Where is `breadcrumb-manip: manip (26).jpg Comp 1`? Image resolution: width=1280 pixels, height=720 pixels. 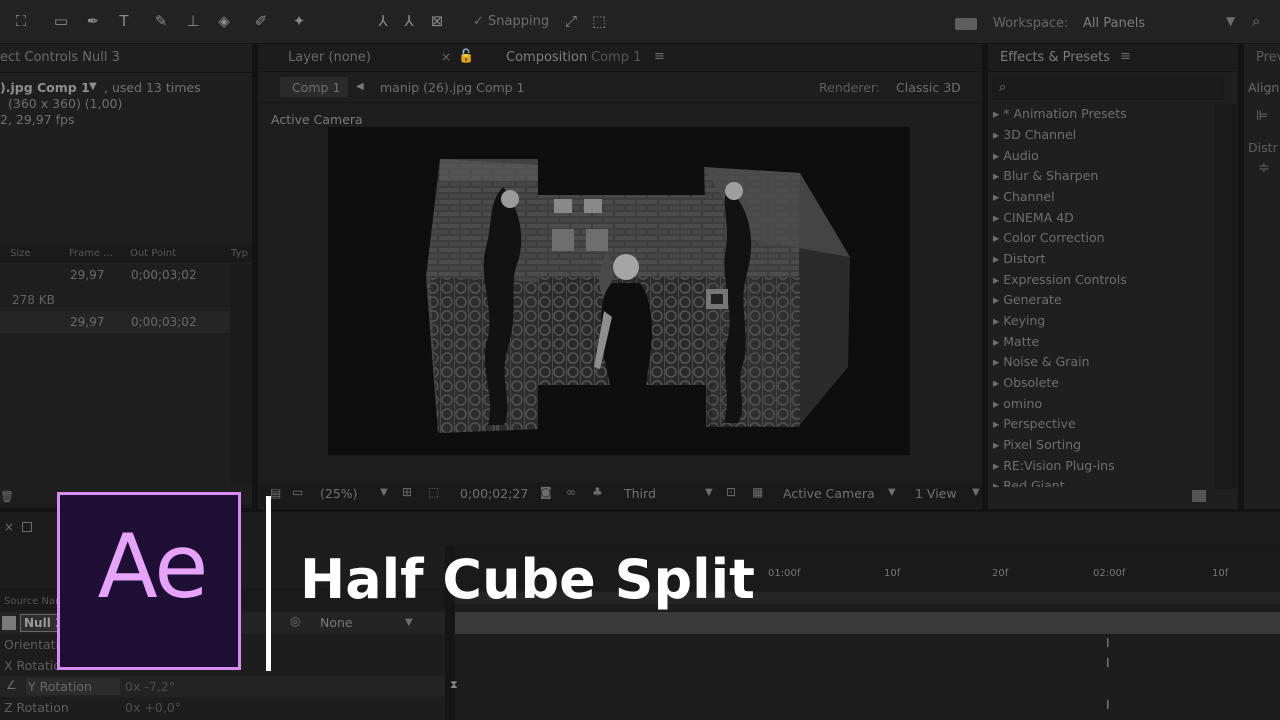
breadcrumb-manip: manip (26).jpg Comp 1 is located at coordinates (452, 87).